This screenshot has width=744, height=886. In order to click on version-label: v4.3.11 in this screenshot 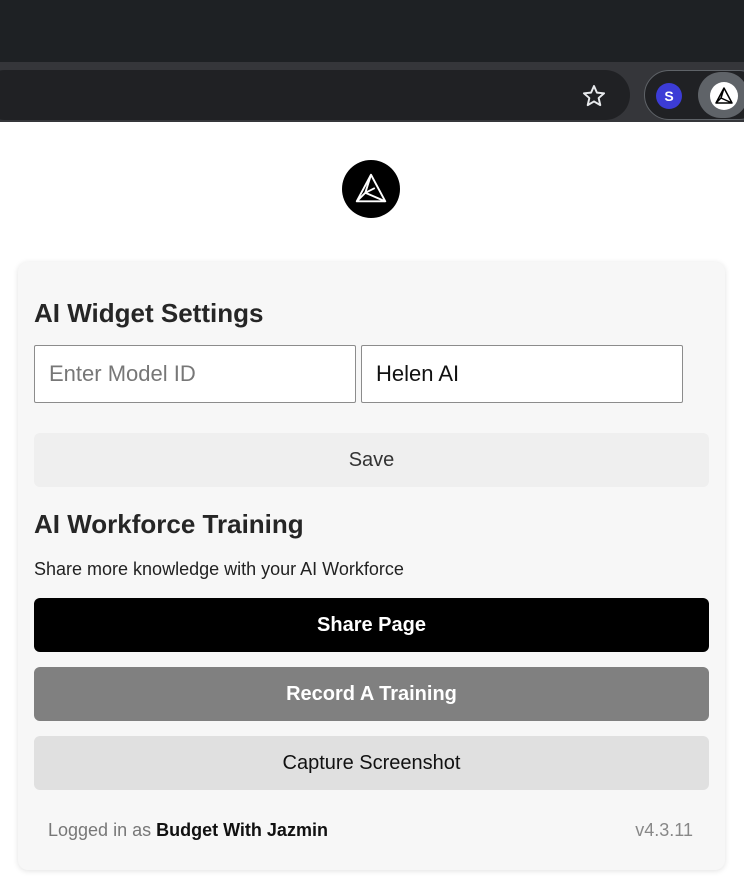, I will do `click(664, 830)`.